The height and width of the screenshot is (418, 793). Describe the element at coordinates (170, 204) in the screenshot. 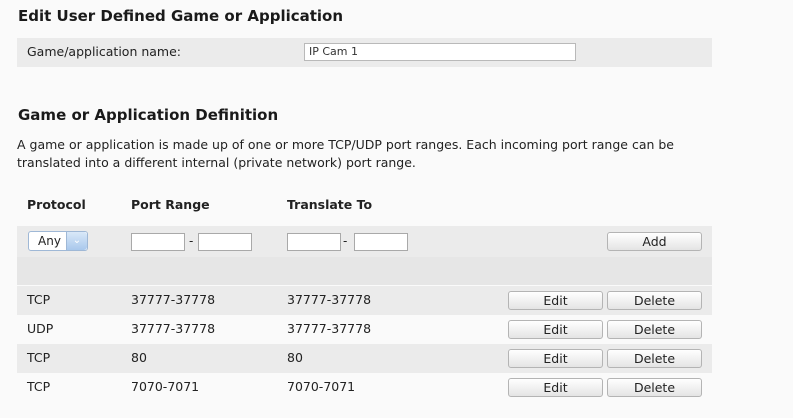

I see `header-port-range: Port Range` at that location.